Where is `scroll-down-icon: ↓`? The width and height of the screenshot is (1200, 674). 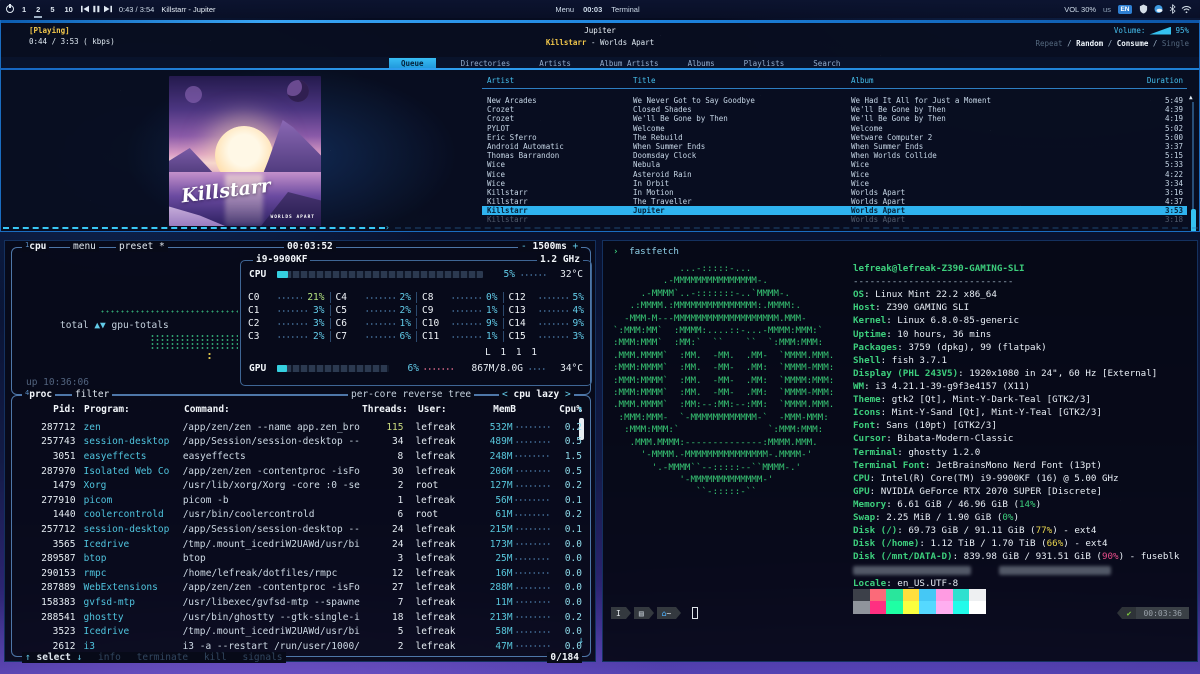
scroll-down-icon: ↓ is located at coordinates (581, 640).